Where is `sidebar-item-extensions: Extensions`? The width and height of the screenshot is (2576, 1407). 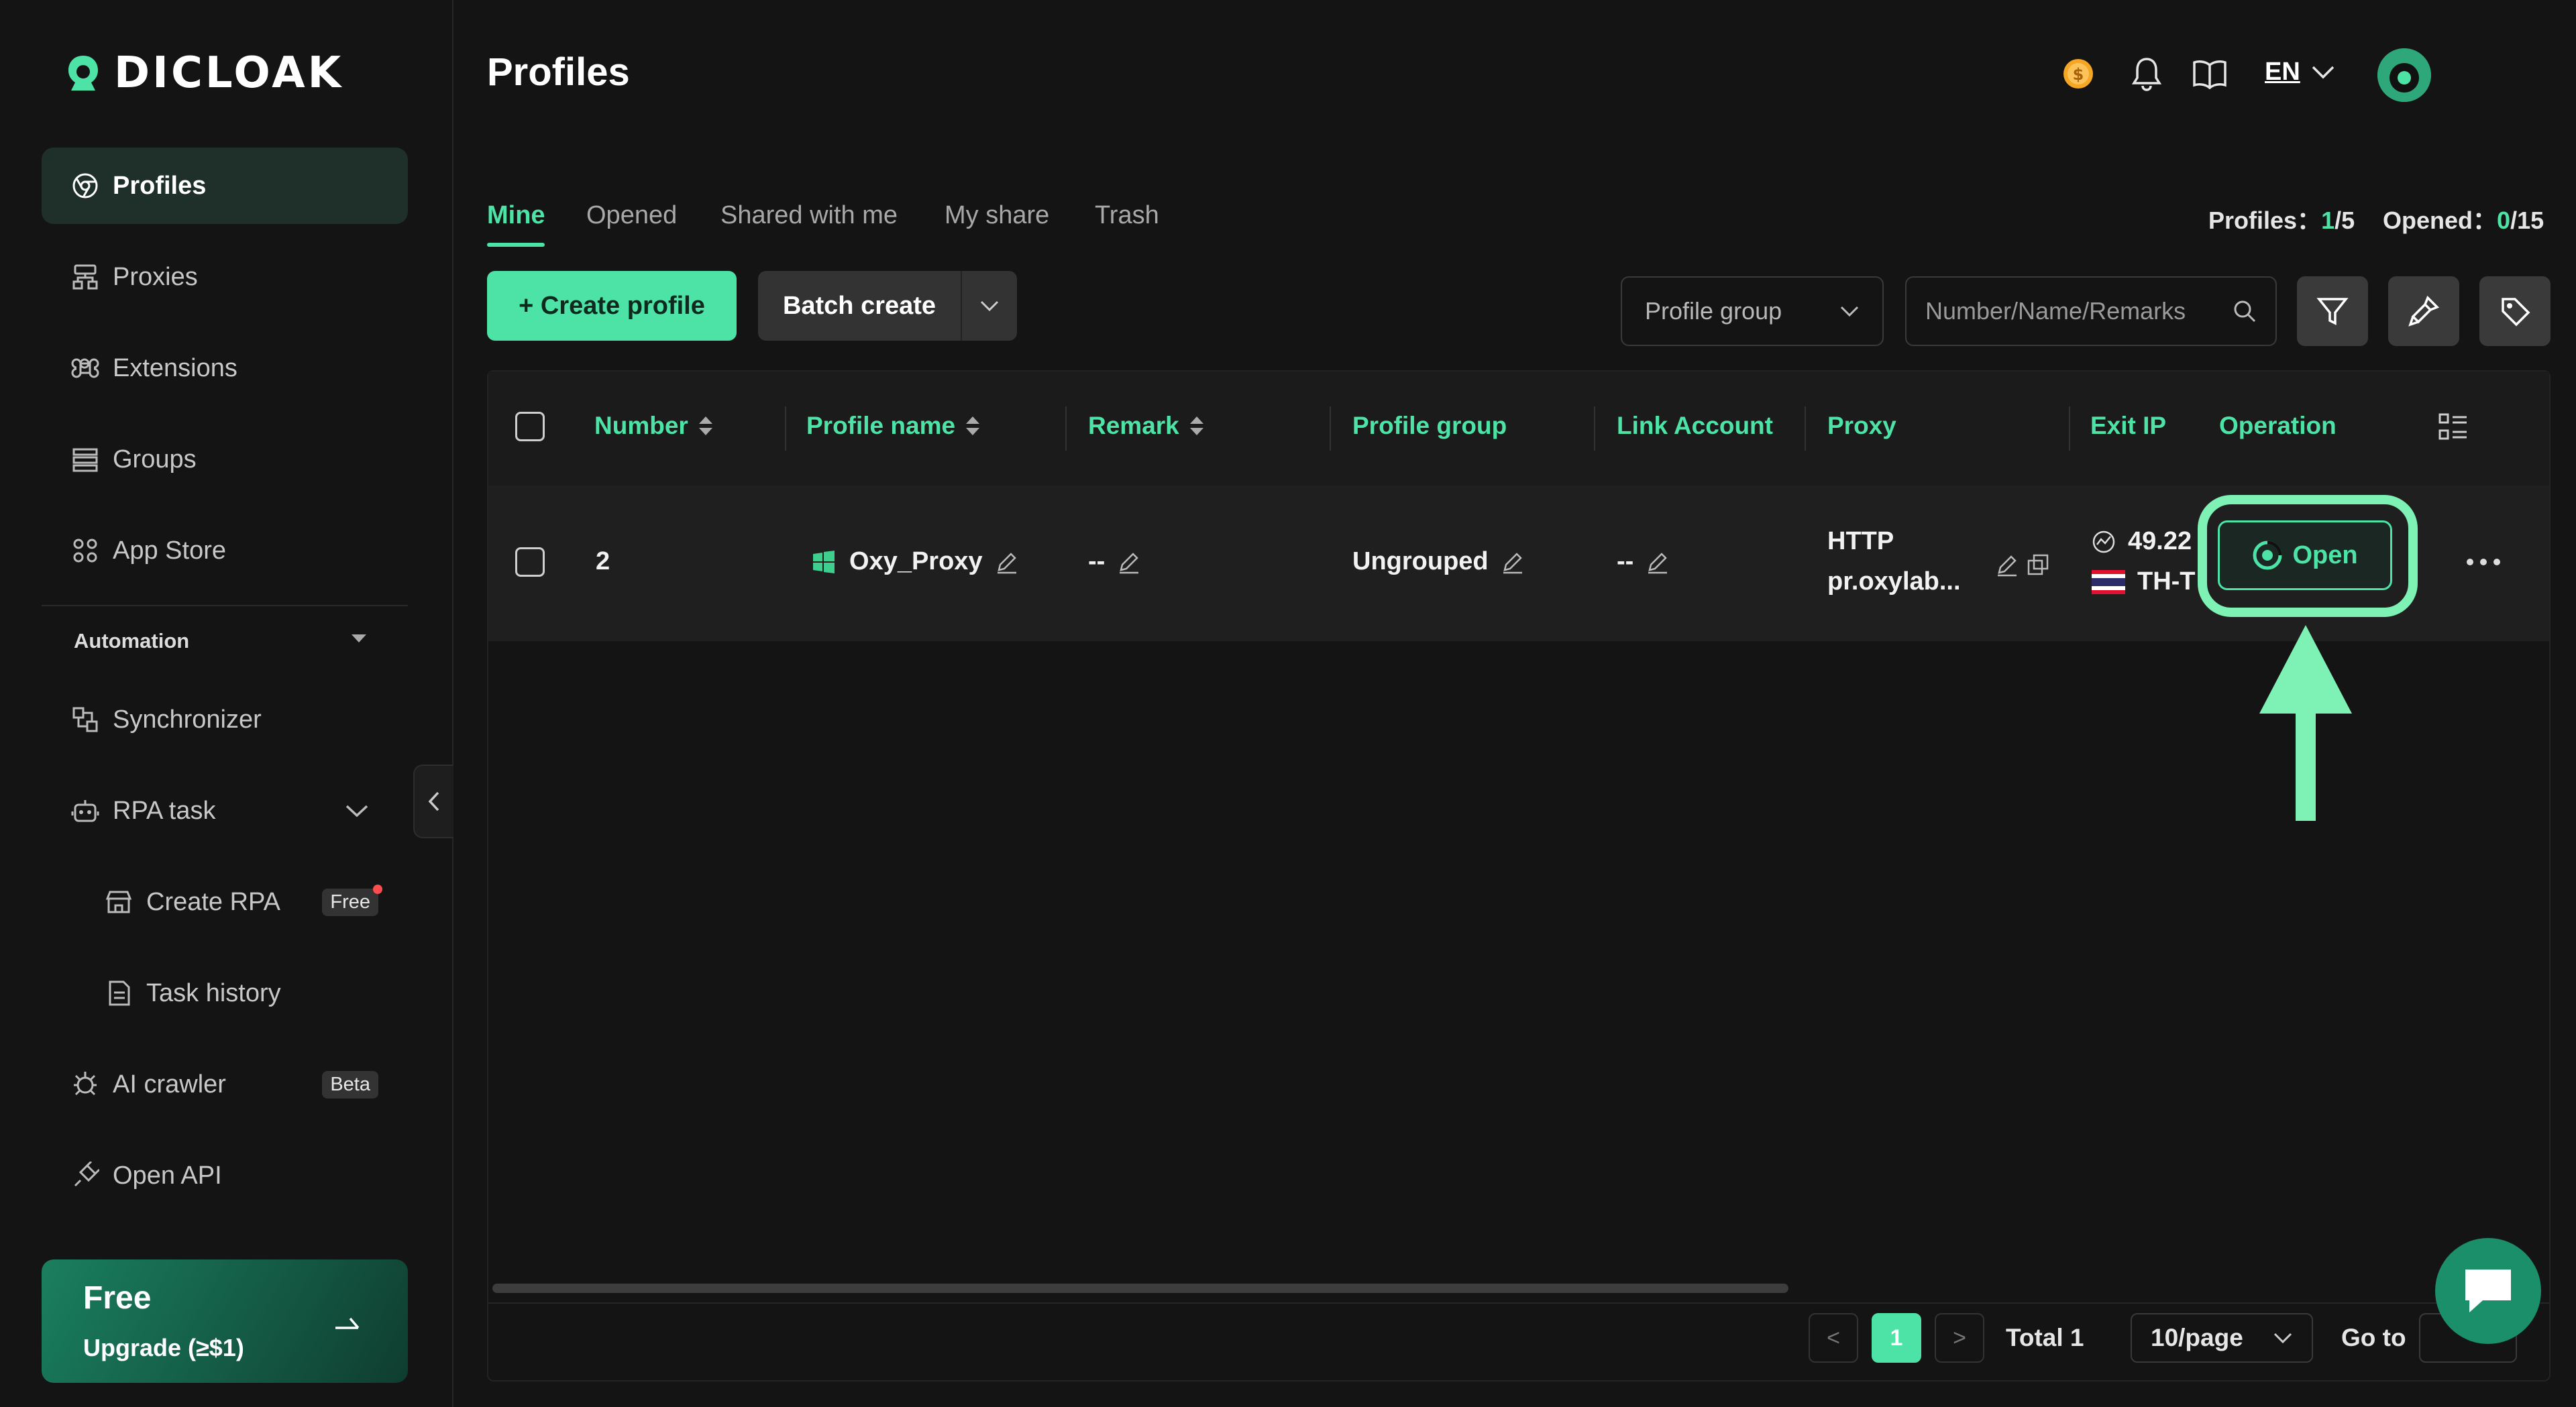
sidebar-item-extensions: Extensions is located at coordinates (225, 368).